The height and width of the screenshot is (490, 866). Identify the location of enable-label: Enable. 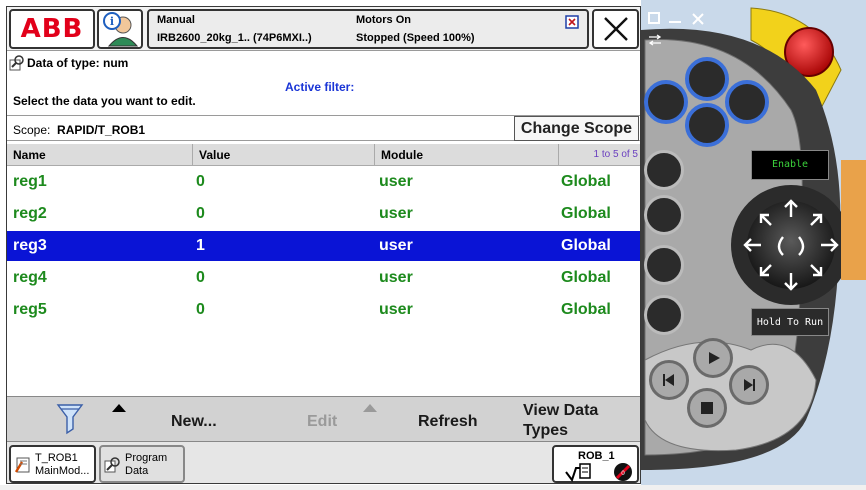
(790, 164).